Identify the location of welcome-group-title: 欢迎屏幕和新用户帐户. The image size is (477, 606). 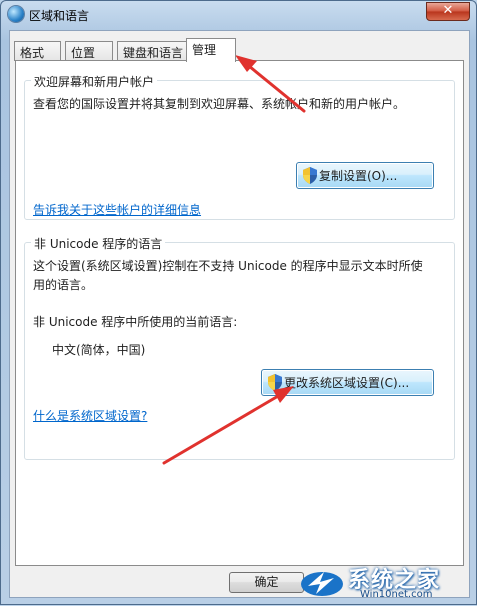
(94, 81).